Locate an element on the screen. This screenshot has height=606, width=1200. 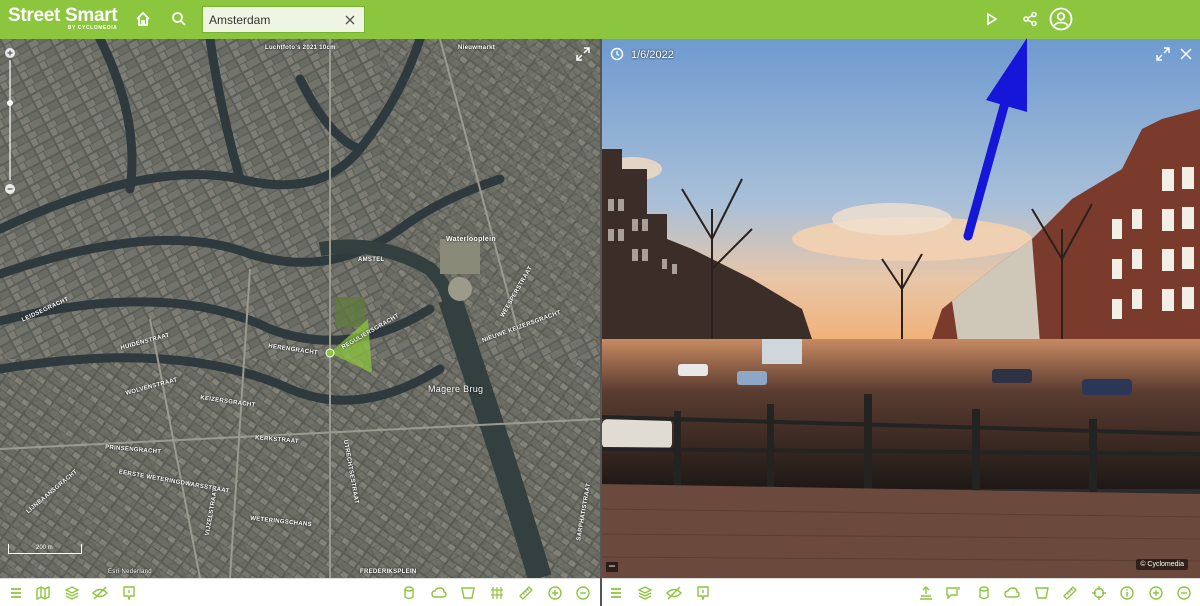
pano-zoom-out-button is located at coordinates (1184, 593).